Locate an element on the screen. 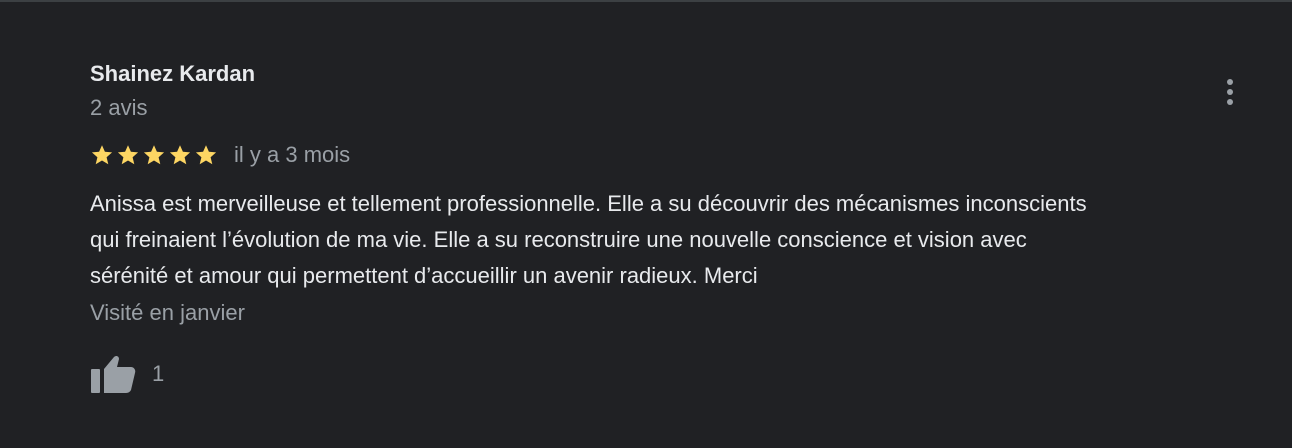  like-button: 1 is located at coordinates (127, 374).